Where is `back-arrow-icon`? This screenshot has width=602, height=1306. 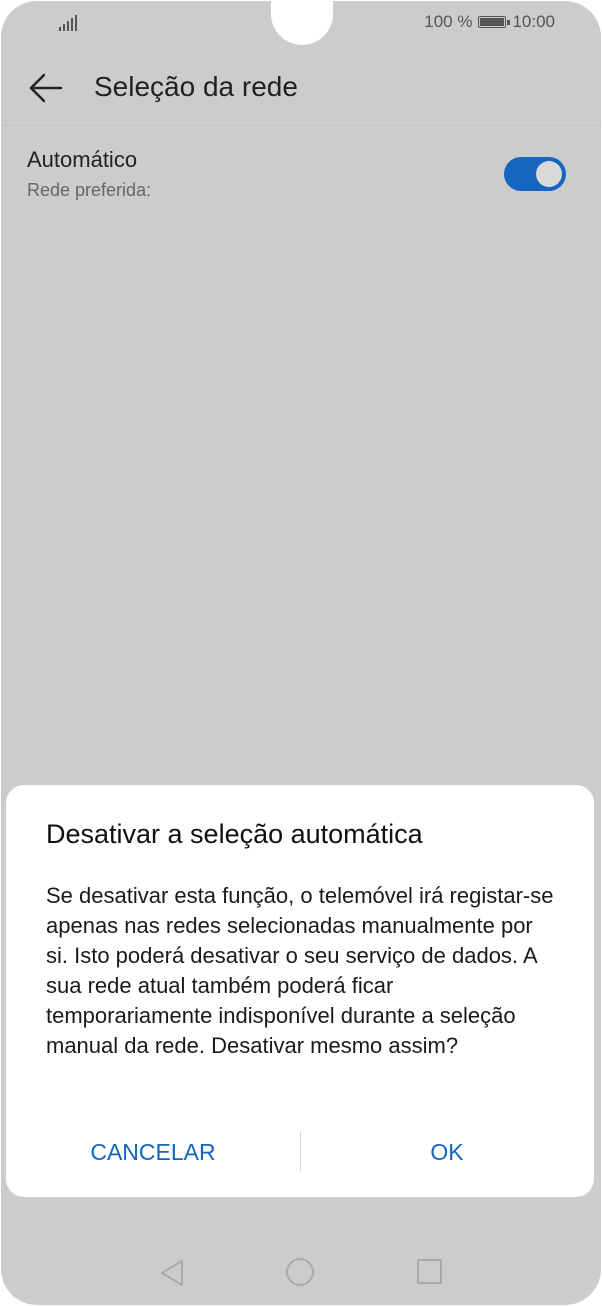
back-arrow-icon is located at coordinates (46, 88).